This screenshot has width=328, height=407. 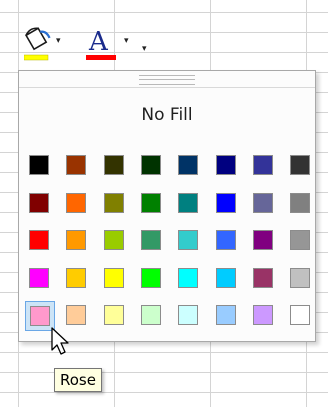 I want to click on color-swatch-ffff99, so click(x=115, y=316).